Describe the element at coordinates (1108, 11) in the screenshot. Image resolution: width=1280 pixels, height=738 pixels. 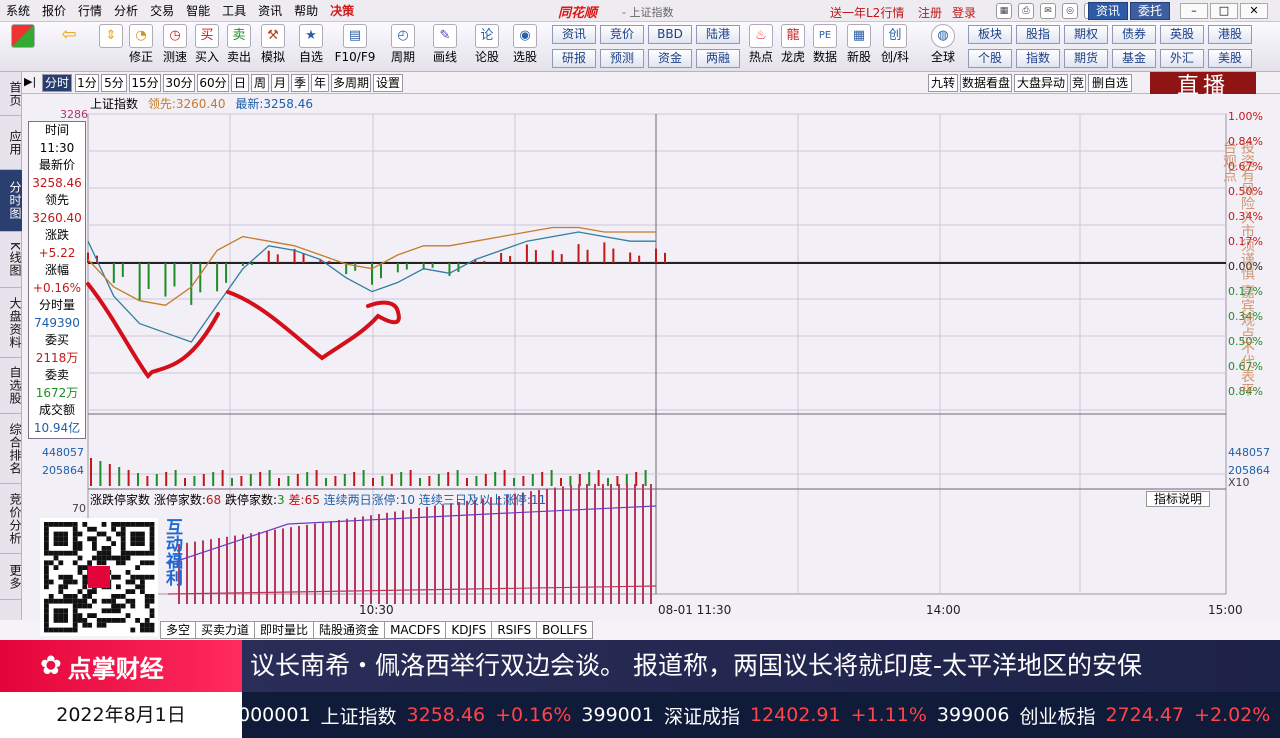
I see `info-button: 资讯` at that location.